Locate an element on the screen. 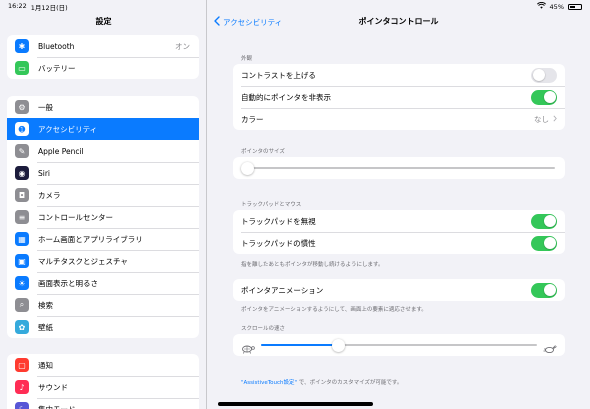 Image resolution: width=590 pixels, height=409 pixels. sidebar-item-brightness: ☀ 画面表示と明るさ is located at coordinates (103, 283).